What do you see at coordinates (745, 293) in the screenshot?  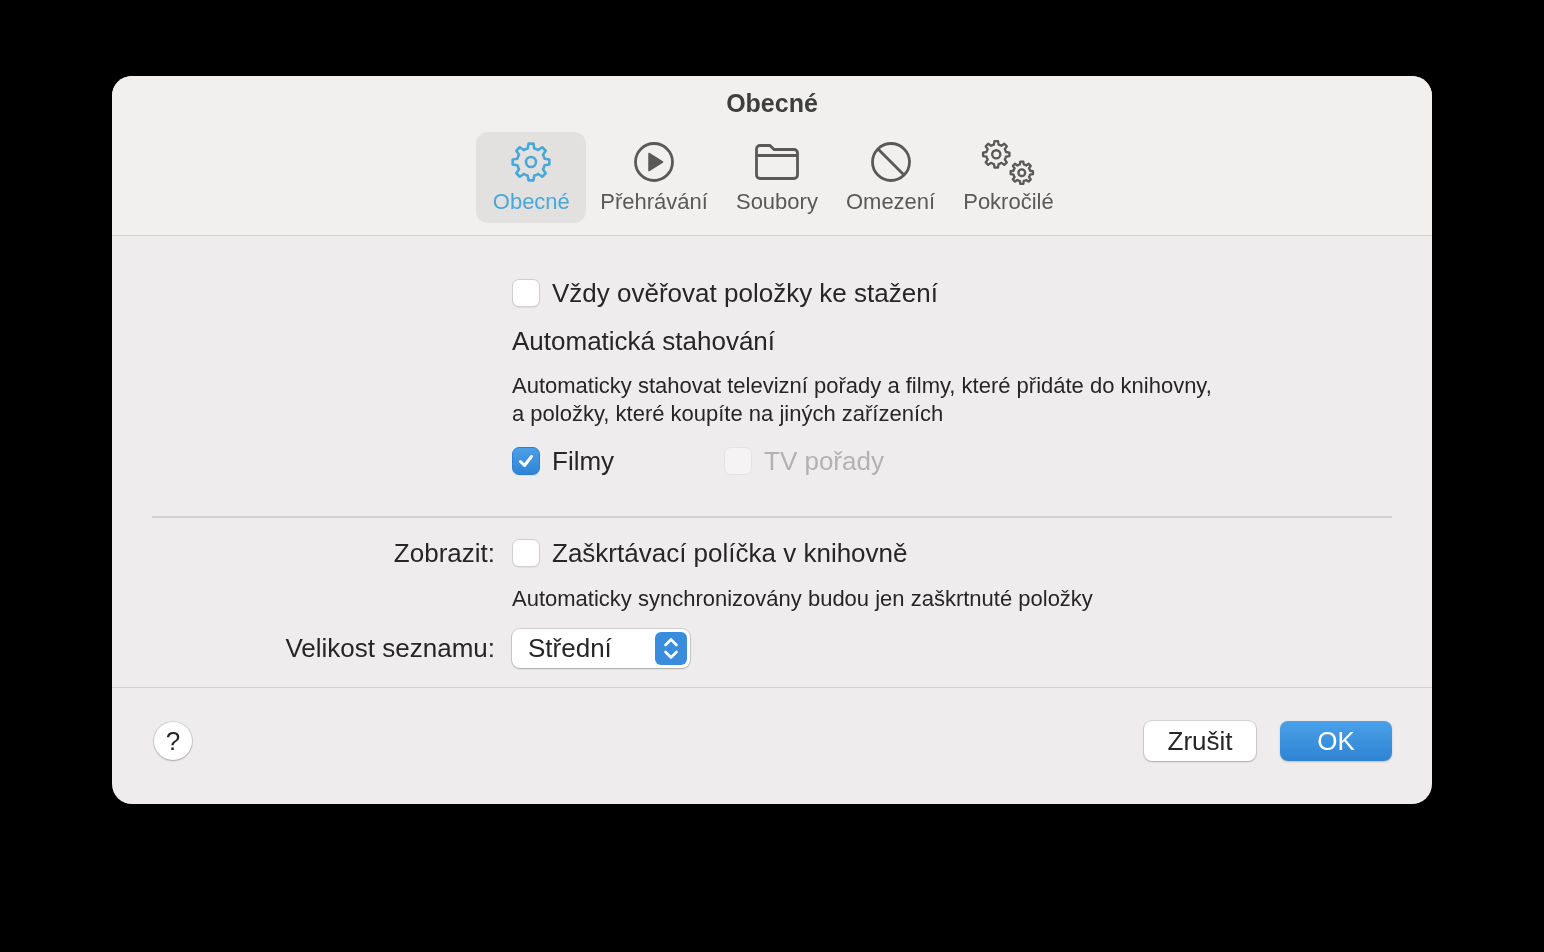 I see `checkbox-label: Vždy ověřovat položky ke stažení` at bounding box center [745, 293].